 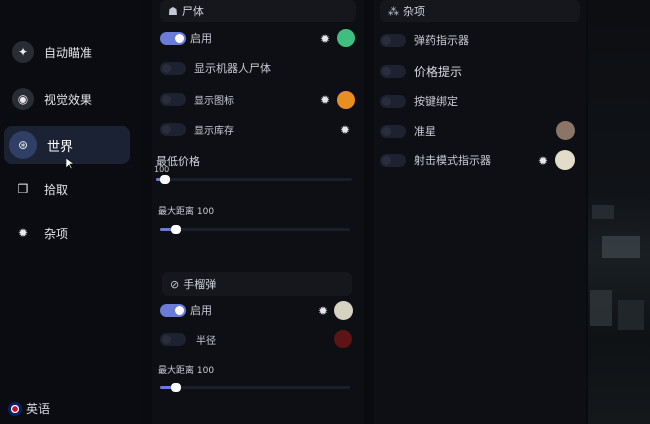 What do you see at coordinates (452, 160) in the screenshot?
I see `row-label: 射击模式指示器` at bounding box center [452, 160].